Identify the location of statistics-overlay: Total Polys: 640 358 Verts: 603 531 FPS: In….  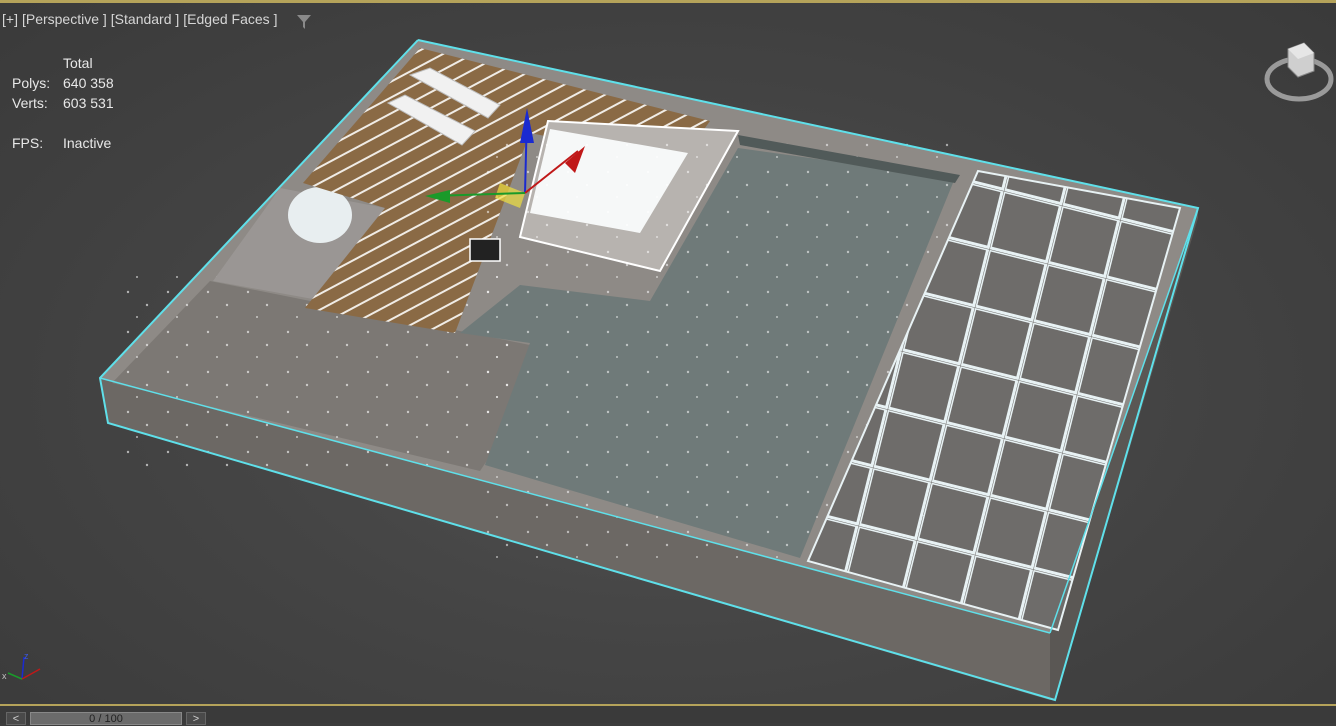
(63, 103).